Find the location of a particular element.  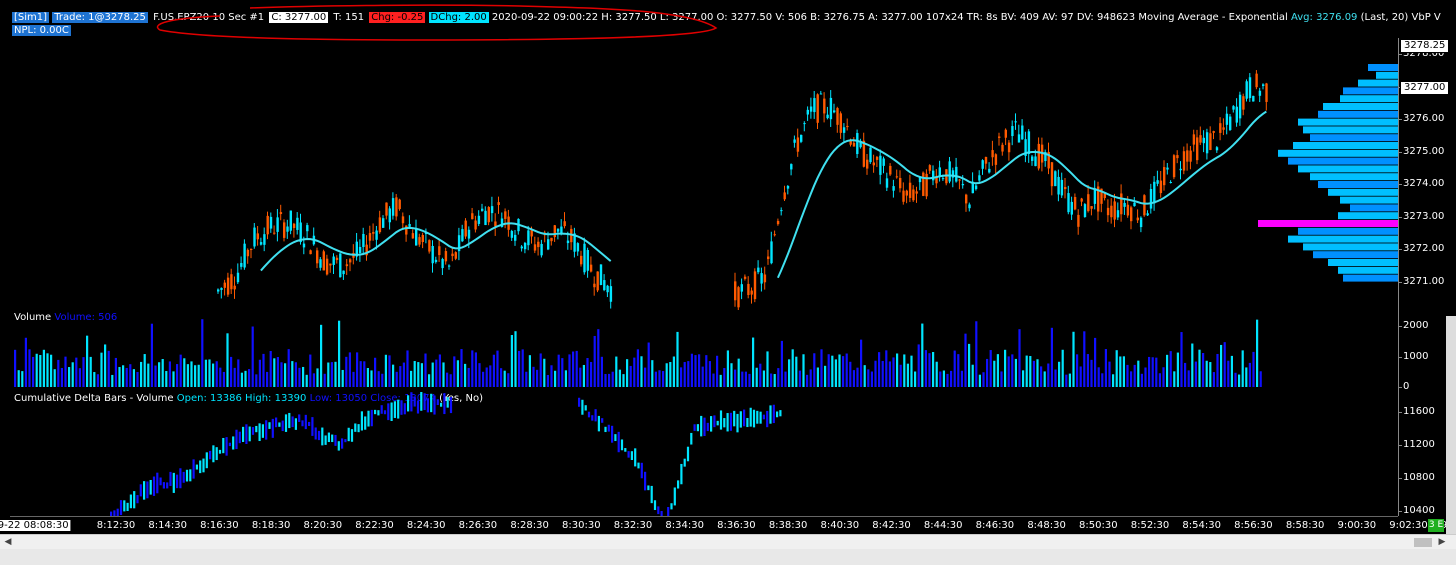

scroll-thumb is located at coordinates (1423, 542).